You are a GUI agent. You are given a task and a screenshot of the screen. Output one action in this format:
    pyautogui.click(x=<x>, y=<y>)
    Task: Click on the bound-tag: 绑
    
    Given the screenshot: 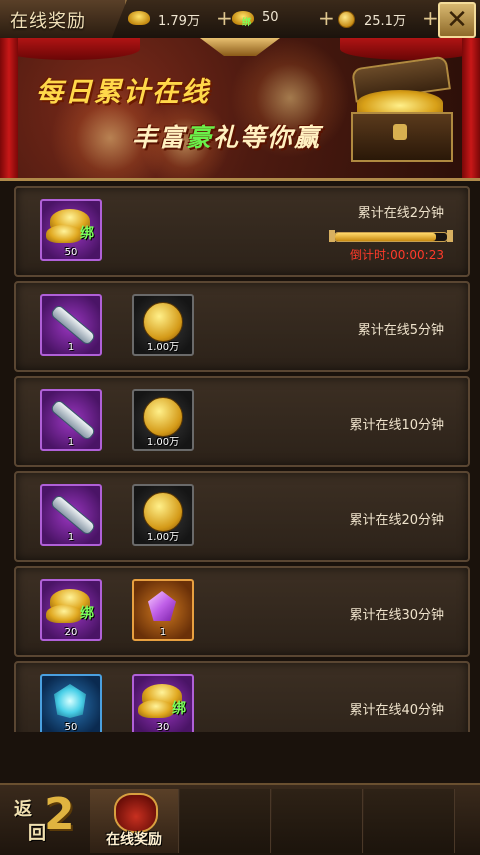 What is the action you would take?
    pyautogui.click(x=247, y=23)
    